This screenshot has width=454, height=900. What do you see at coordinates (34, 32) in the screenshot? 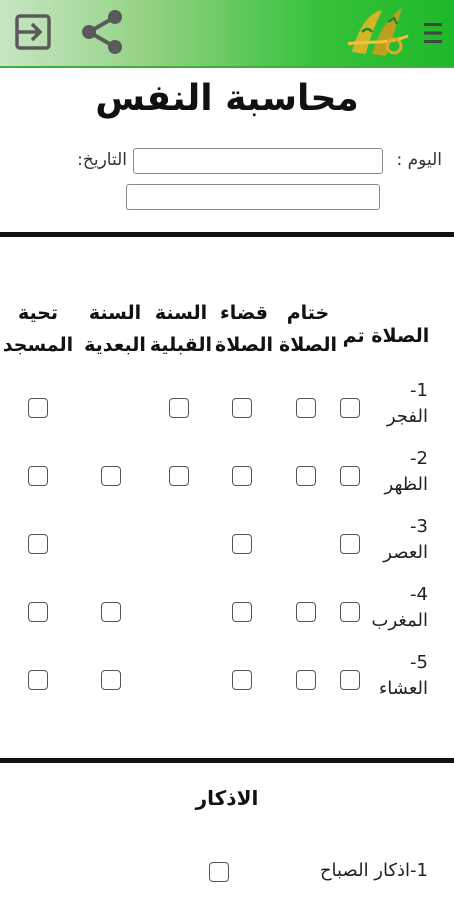
I see `exit-icon` at bounding box center [34, 32].